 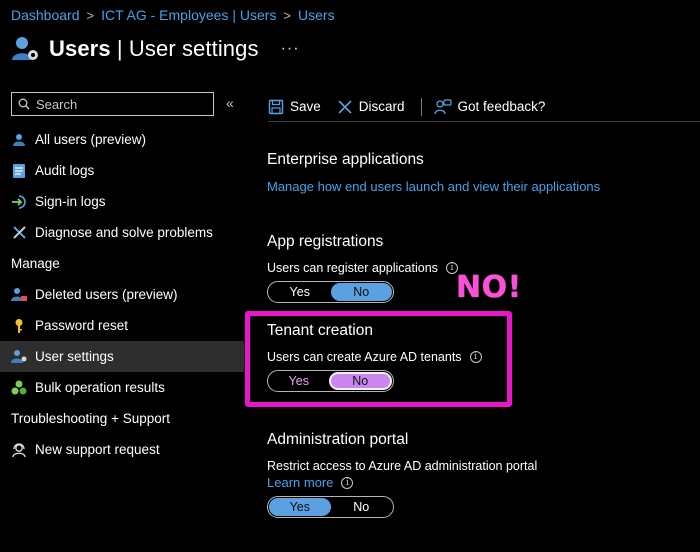 I want to click on section-heading: App registrations, so click(x=325, y=241).